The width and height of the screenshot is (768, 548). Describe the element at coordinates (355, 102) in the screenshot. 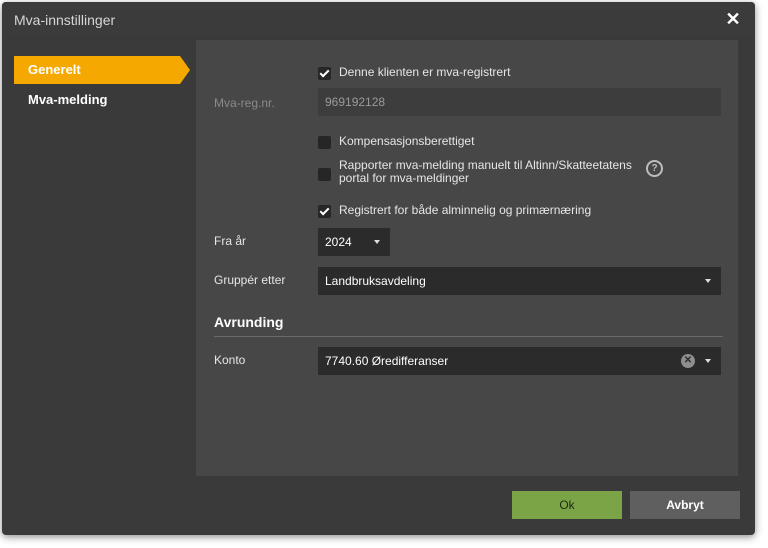

I see `mva-reg-nr-value: 969192128` at that location.